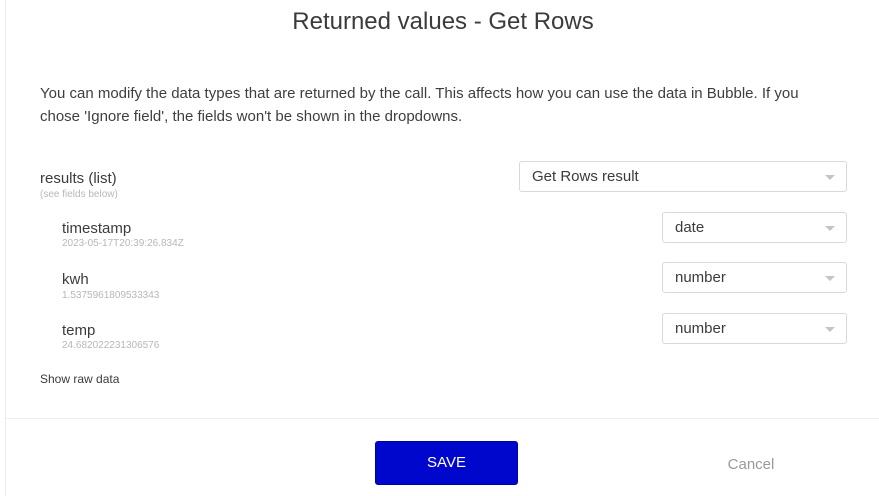 This screenshot has height=496, width=879. What do you see at coordinates (442, 418) in the screenshot?
I see `footer-divider` at bounding box center [442, 418].